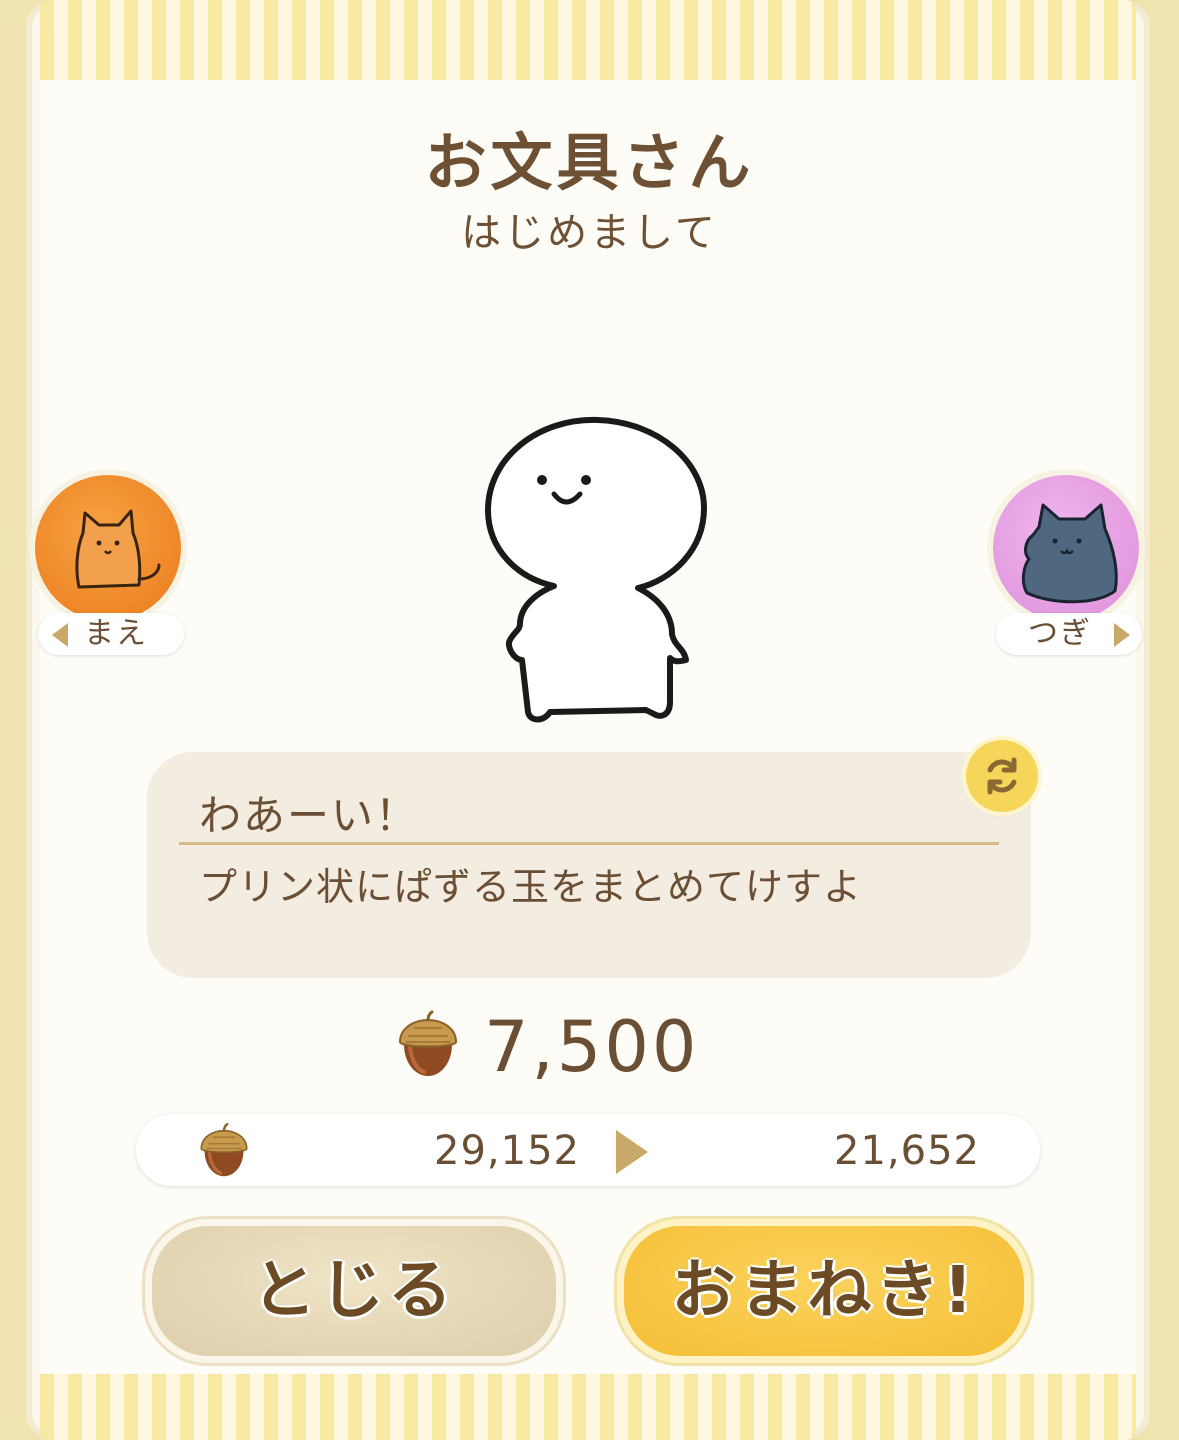 The width and height of the screenshot is (1179, 1440). I want to click on character-subtitle: はじめまして, so click(589, 233).